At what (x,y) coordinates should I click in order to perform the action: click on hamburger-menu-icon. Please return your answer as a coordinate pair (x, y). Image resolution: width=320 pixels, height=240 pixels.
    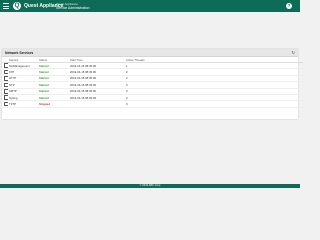
    Looking at the image, I should click on (6, 6).